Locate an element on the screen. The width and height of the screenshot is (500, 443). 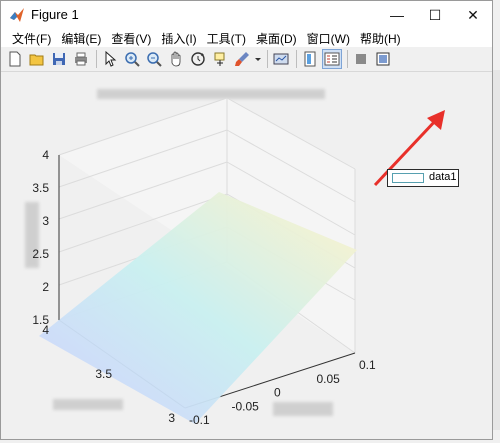
show-plot-tools-button is located at coordinates (383, 59).